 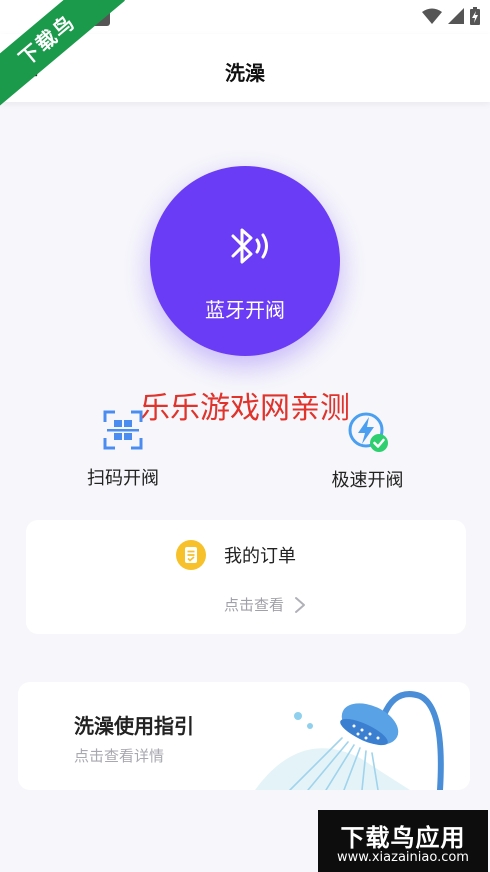 I want to click on brand-url: www.xiazainiao.com, so click(x=403, y=857).